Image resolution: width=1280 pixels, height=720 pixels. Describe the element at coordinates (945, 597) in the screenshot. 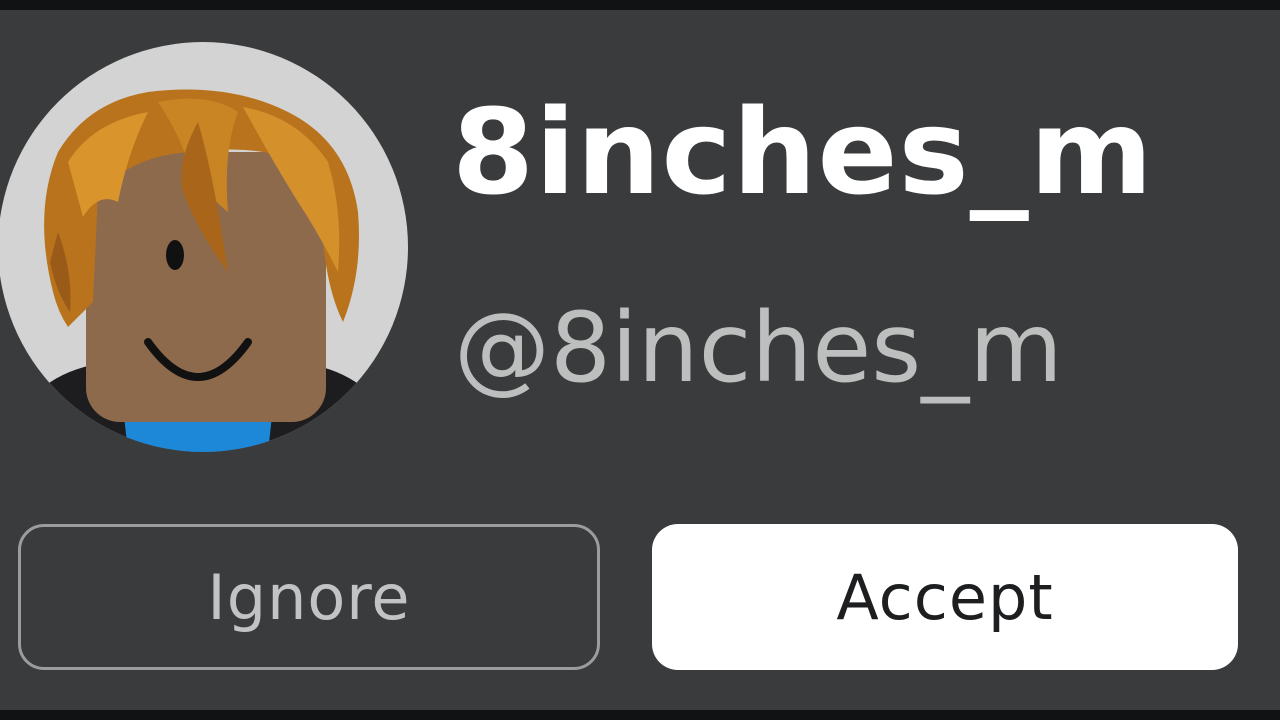

I see `accept-button: Accept` at that location.